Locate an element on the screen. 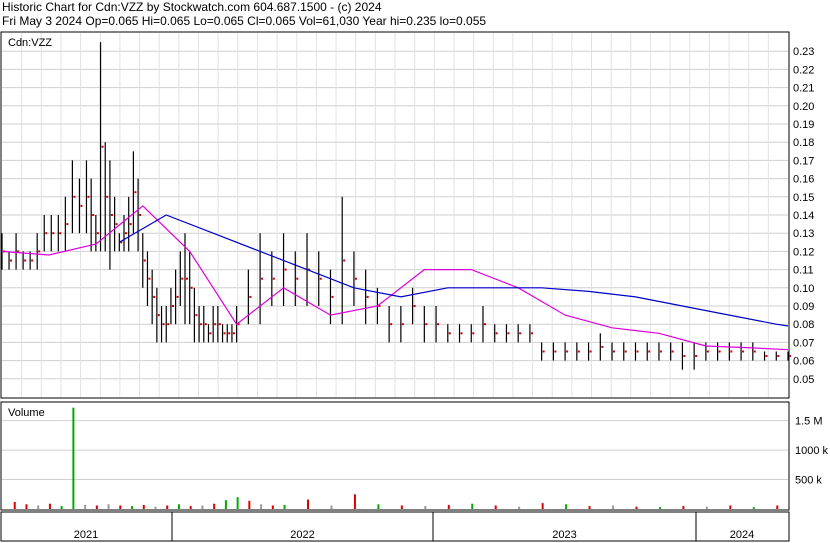 This screenshot has width=830, height=543. volume-tick-label: 1000 k is located at coordinates (812, 451).